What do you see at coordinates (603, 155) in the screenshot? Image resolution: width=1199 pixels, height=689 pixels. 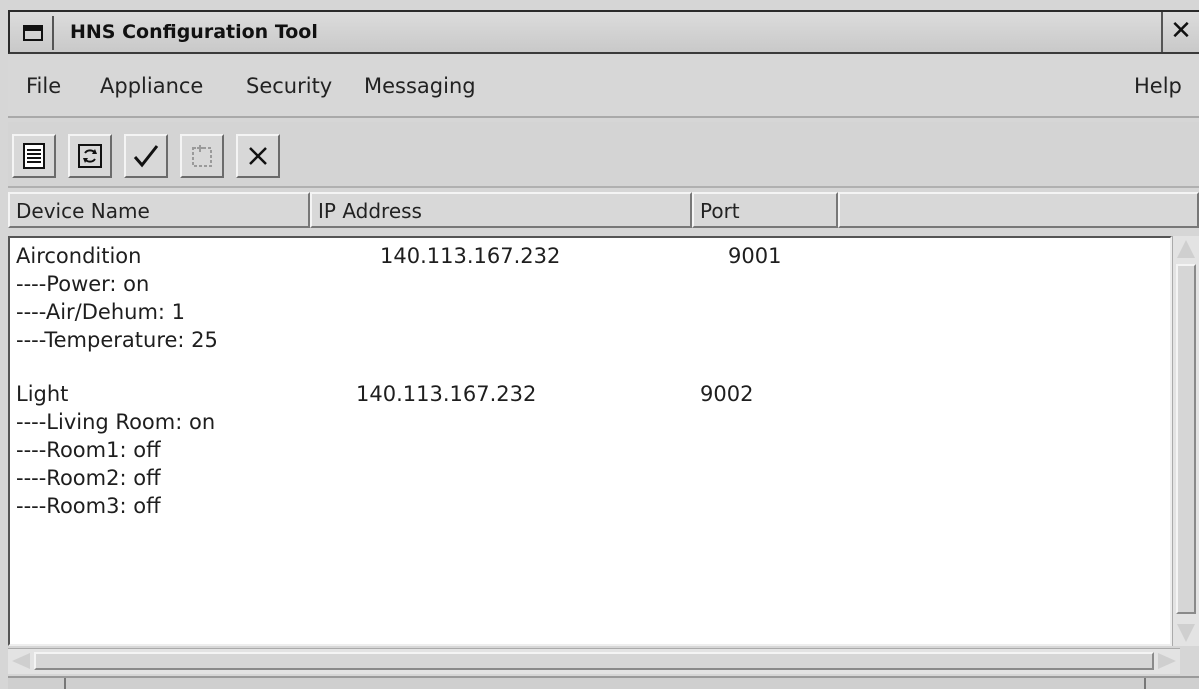 I see `toolbar` at bounding box center [603, 155].